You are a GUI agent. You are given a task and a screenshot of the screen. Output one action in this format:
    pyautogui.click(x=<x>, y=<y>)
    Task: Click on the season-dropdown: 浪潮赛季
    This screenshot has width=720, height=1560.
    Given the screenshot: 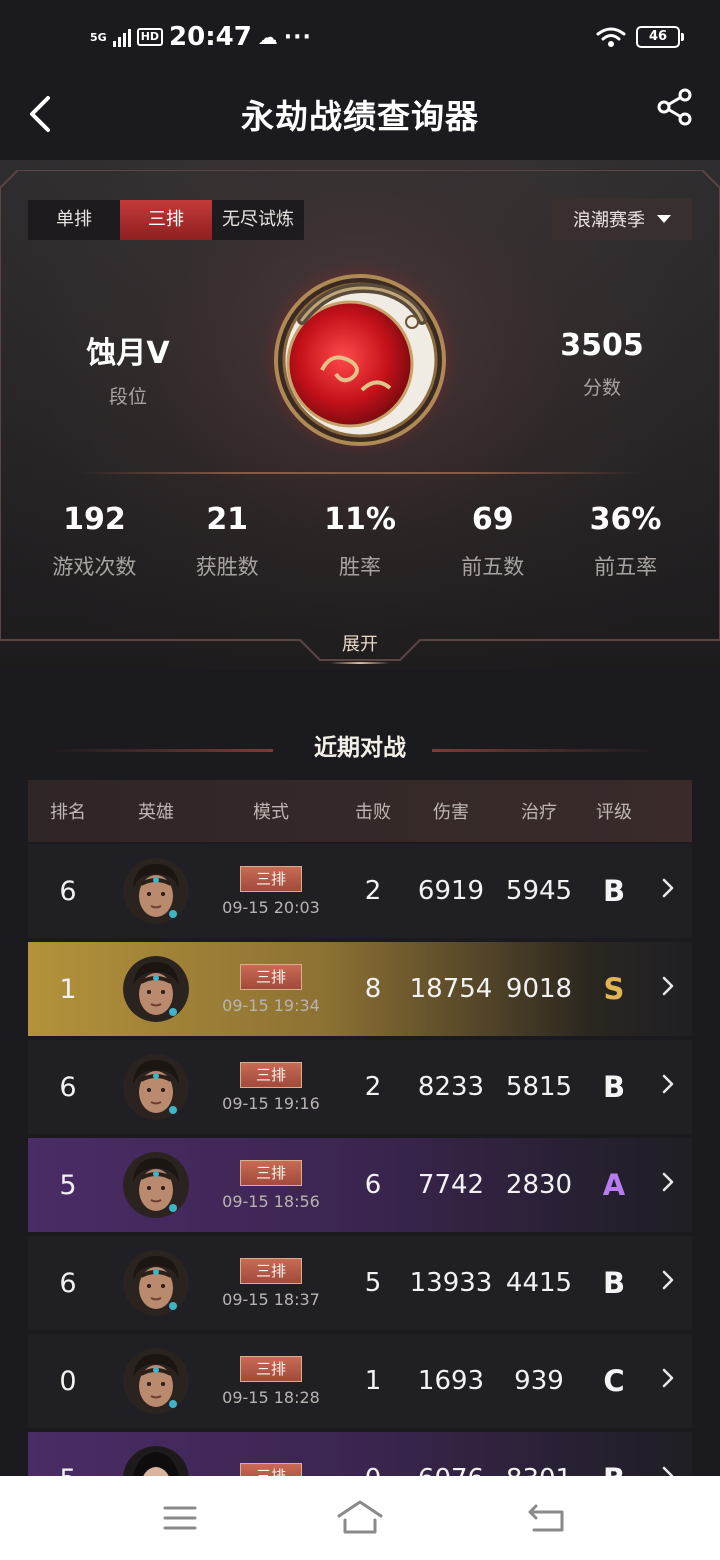 What is the action you would take?
    pyautogui.click(x=622, y=219)
    